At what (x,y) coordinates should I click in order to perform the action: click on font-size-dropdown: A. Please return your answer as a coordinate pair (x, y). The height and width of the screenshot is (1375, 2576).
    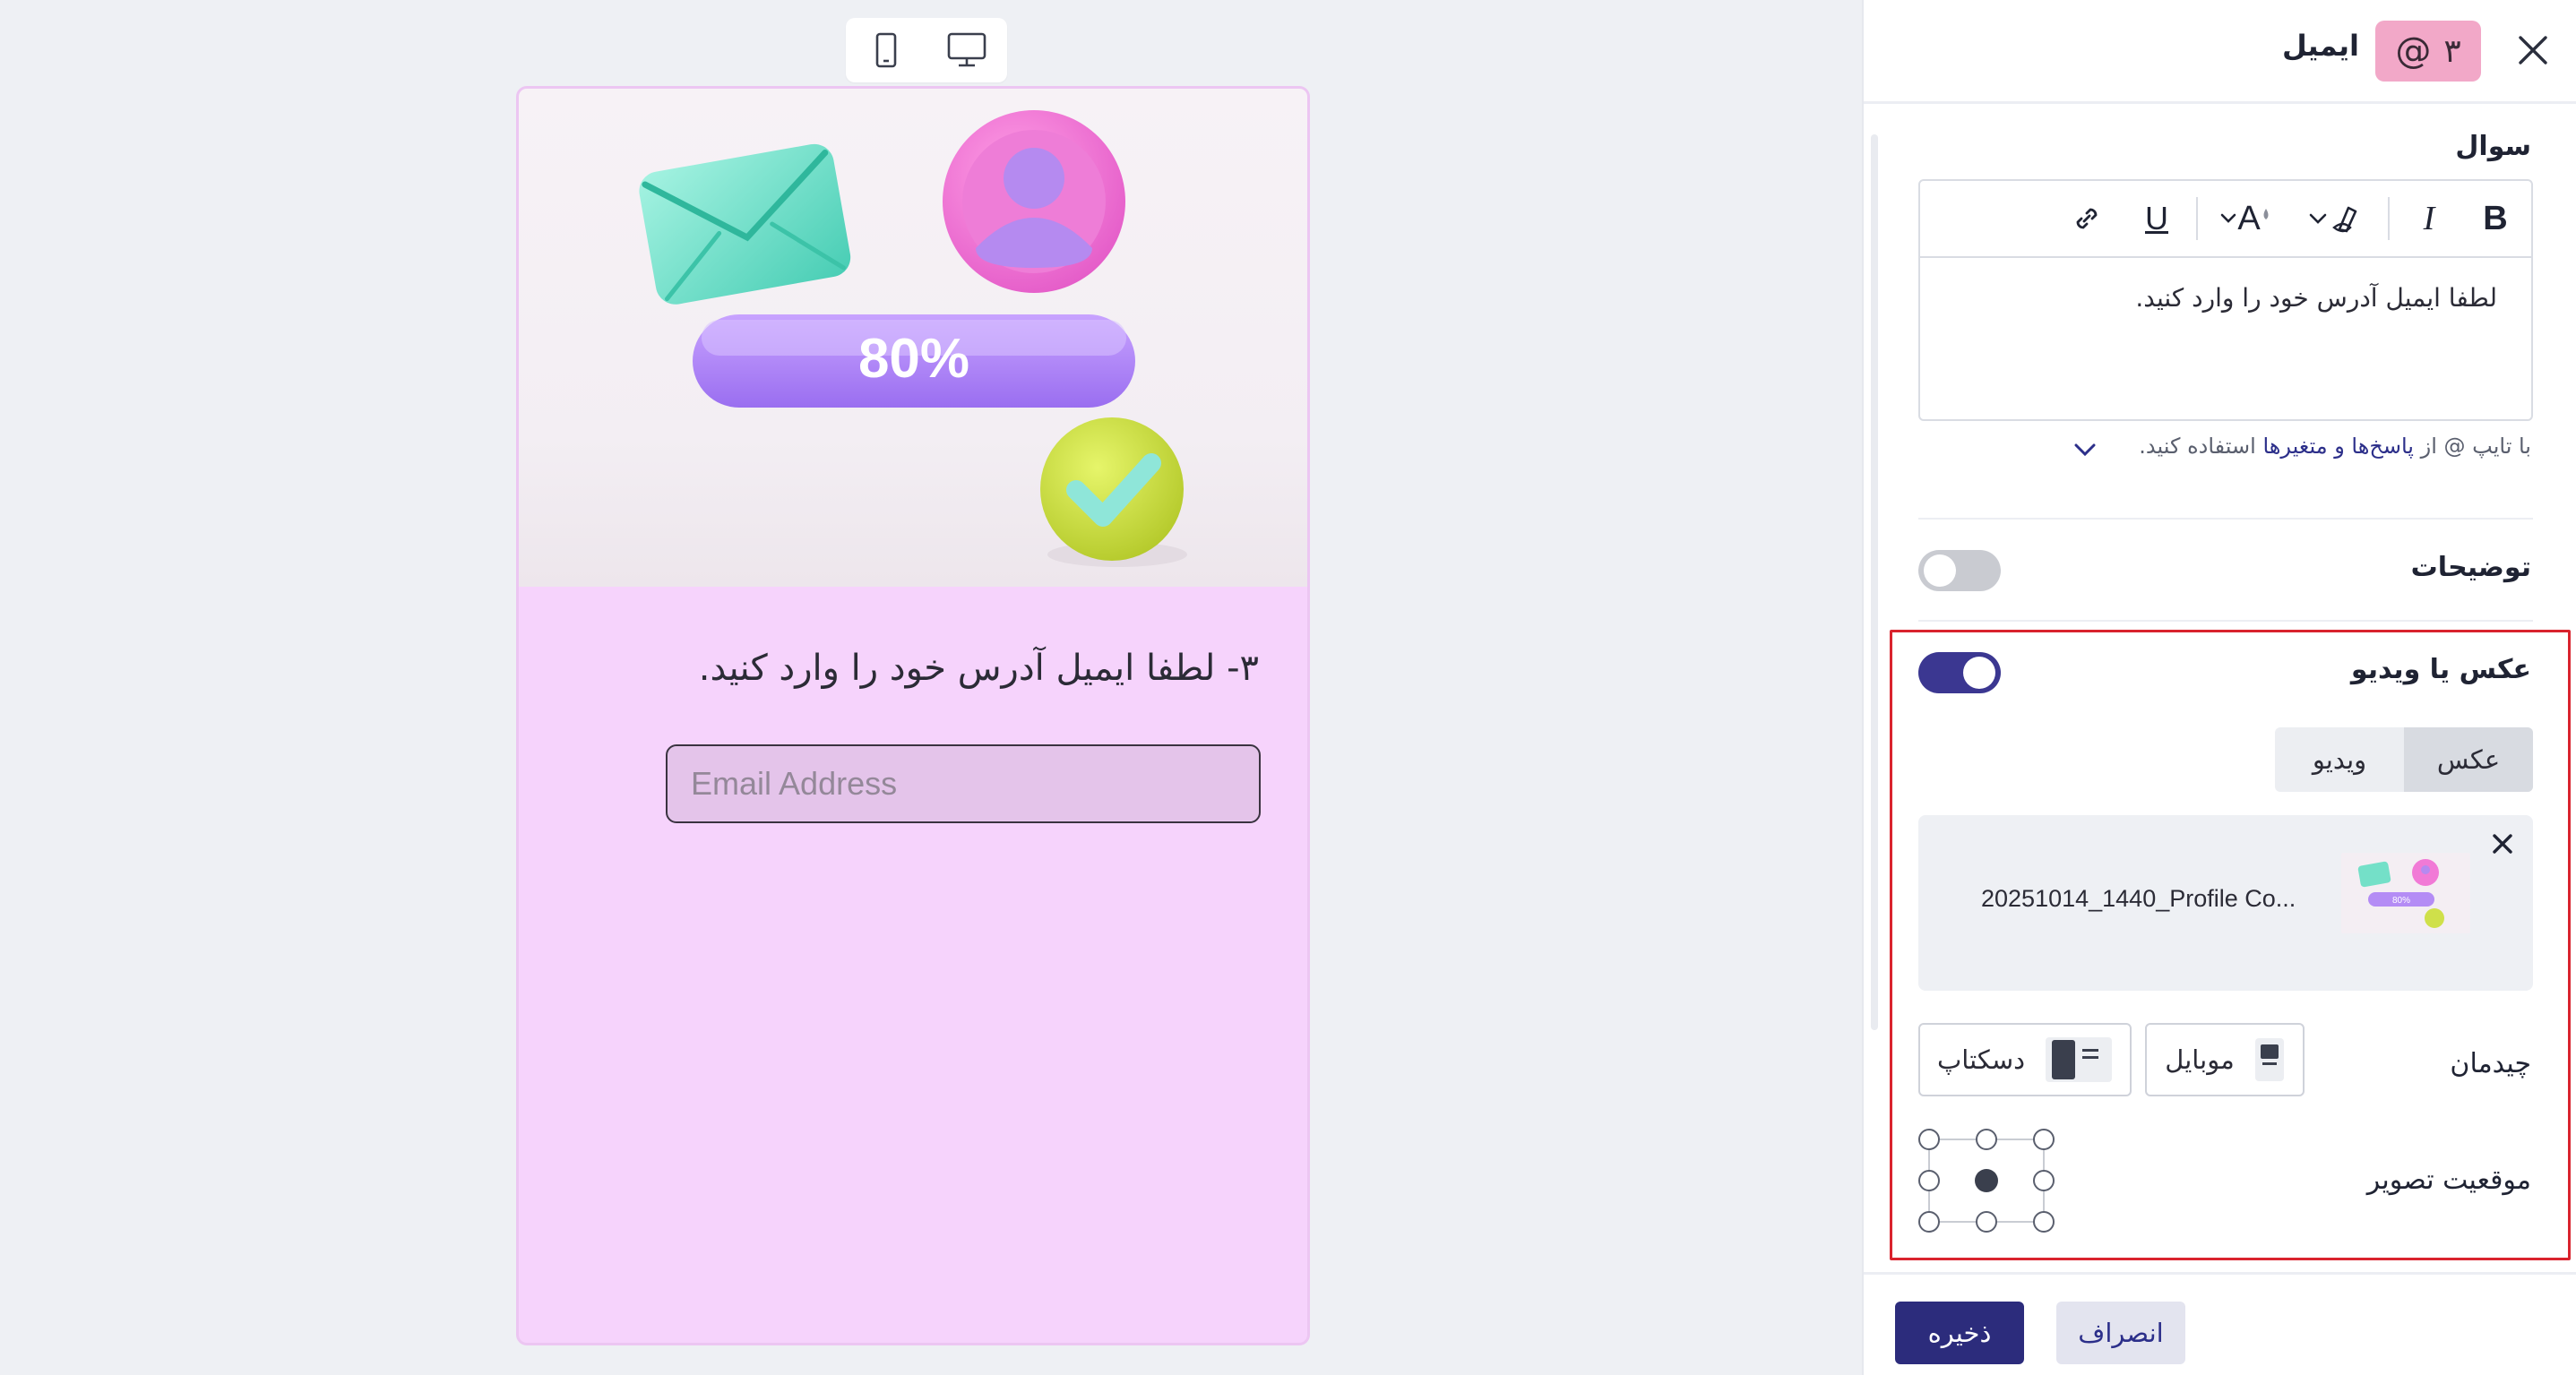
    Looking at the image, I should click on (2245, 218).